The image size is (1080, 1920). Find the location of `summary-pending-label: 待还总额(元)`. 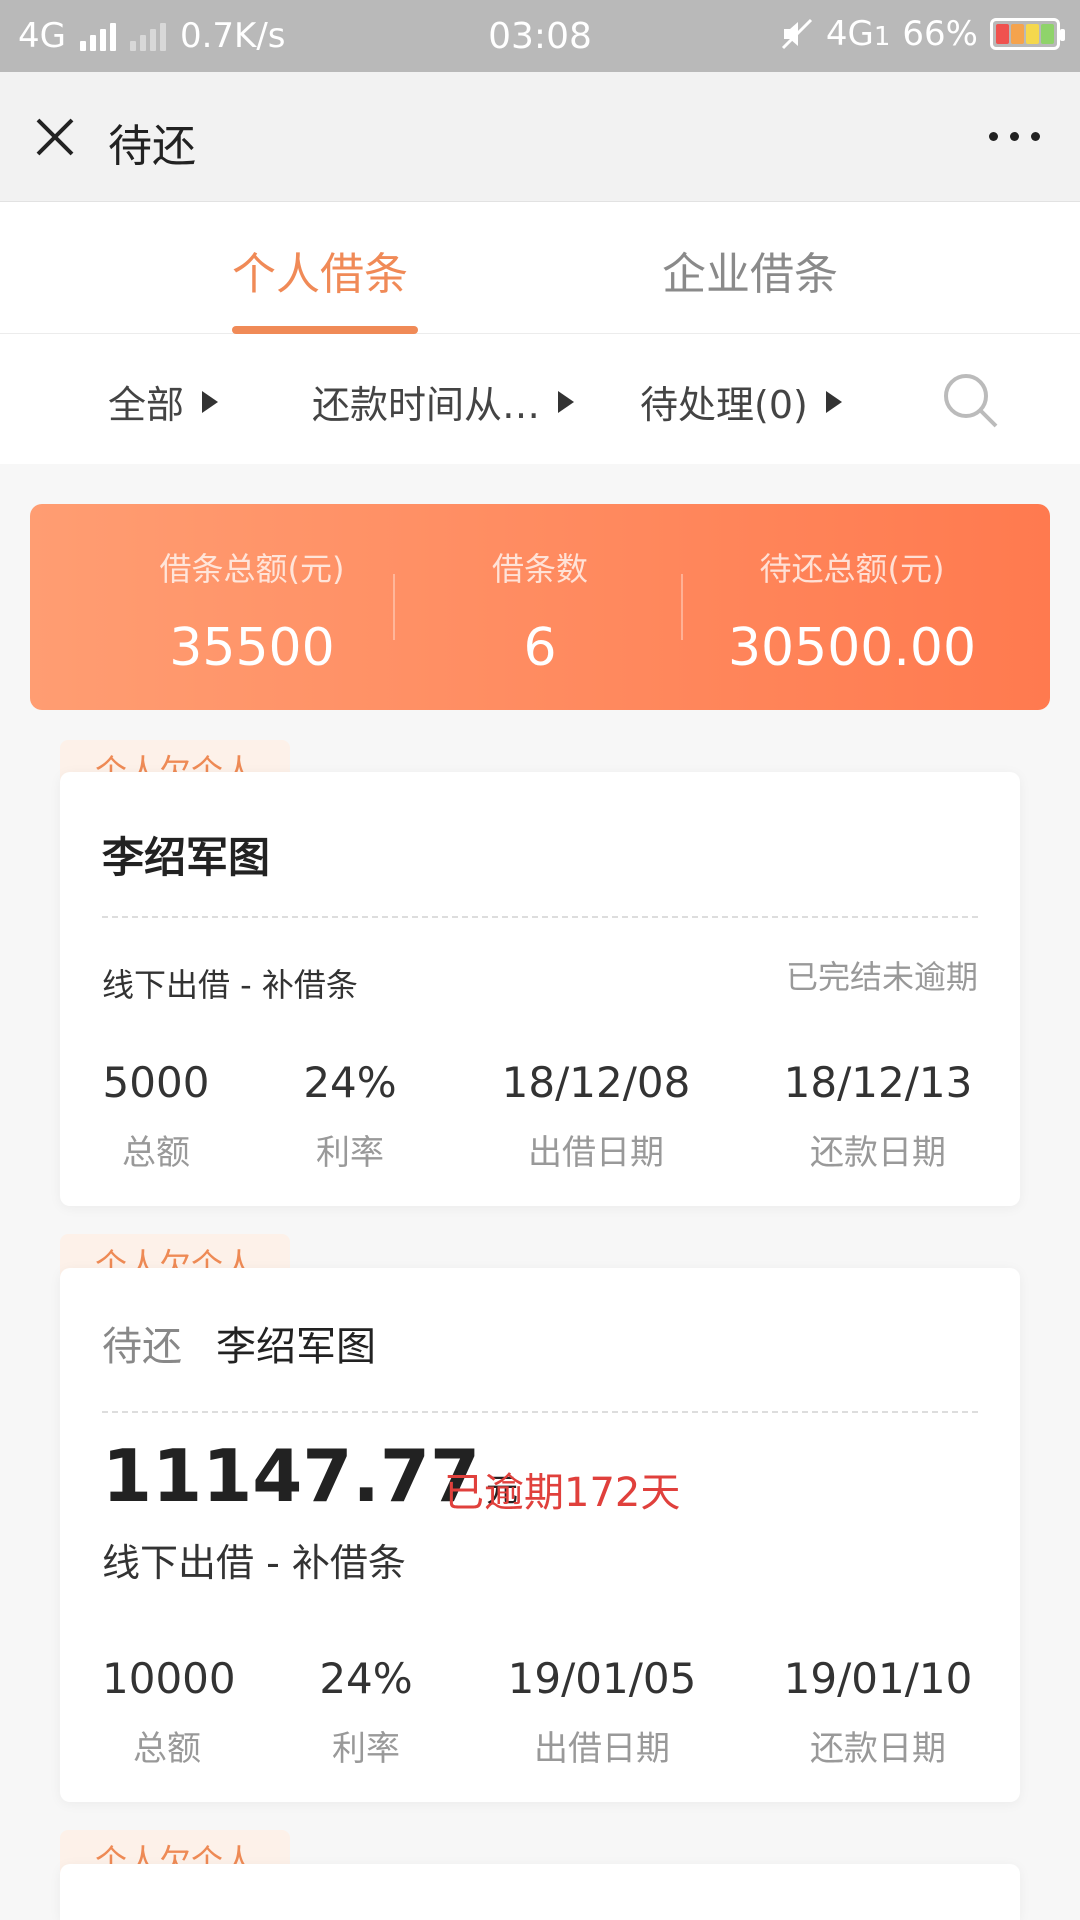

summary-pending-label: 待还总额(元) is located at coordinates (852, 569).